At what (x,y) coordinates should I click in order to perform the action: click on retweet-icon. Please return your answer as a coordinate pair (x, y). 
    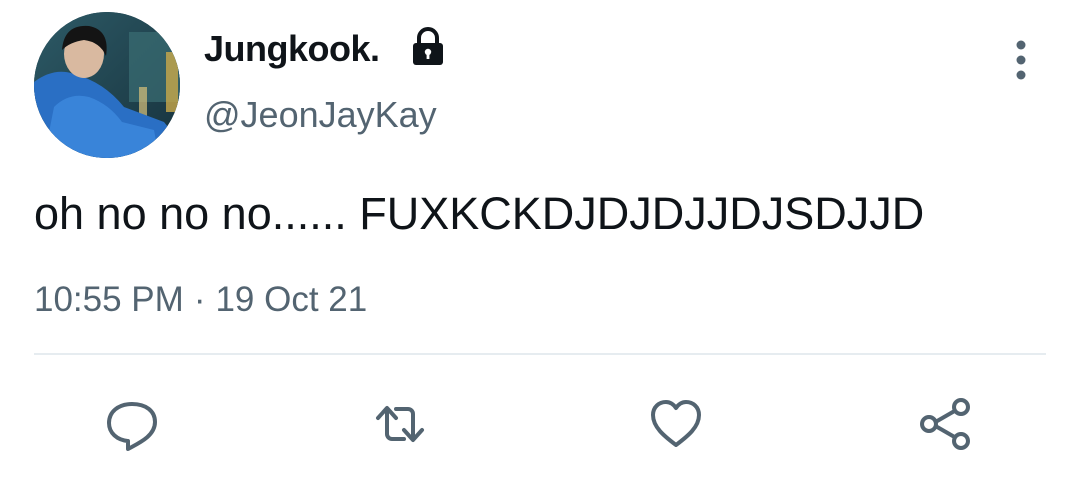
    Looking at the image, I should click on (400, 424).